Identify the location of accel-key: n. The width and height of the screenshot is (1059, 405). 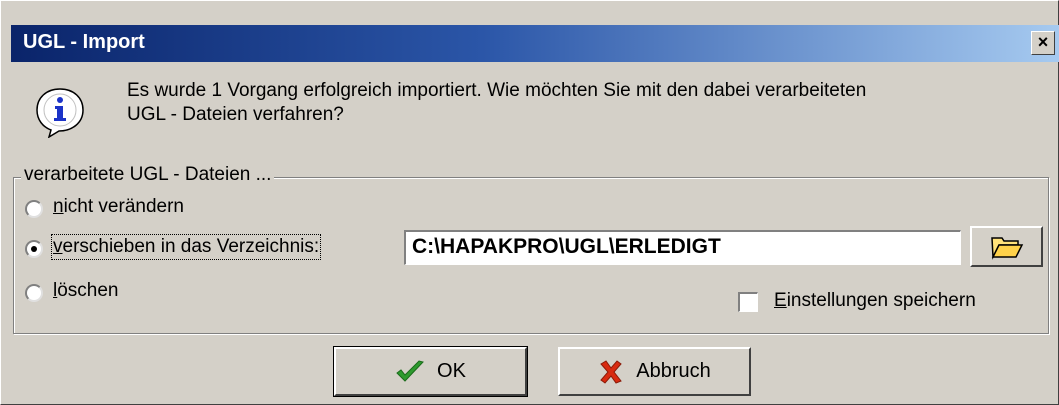
(58, 206).